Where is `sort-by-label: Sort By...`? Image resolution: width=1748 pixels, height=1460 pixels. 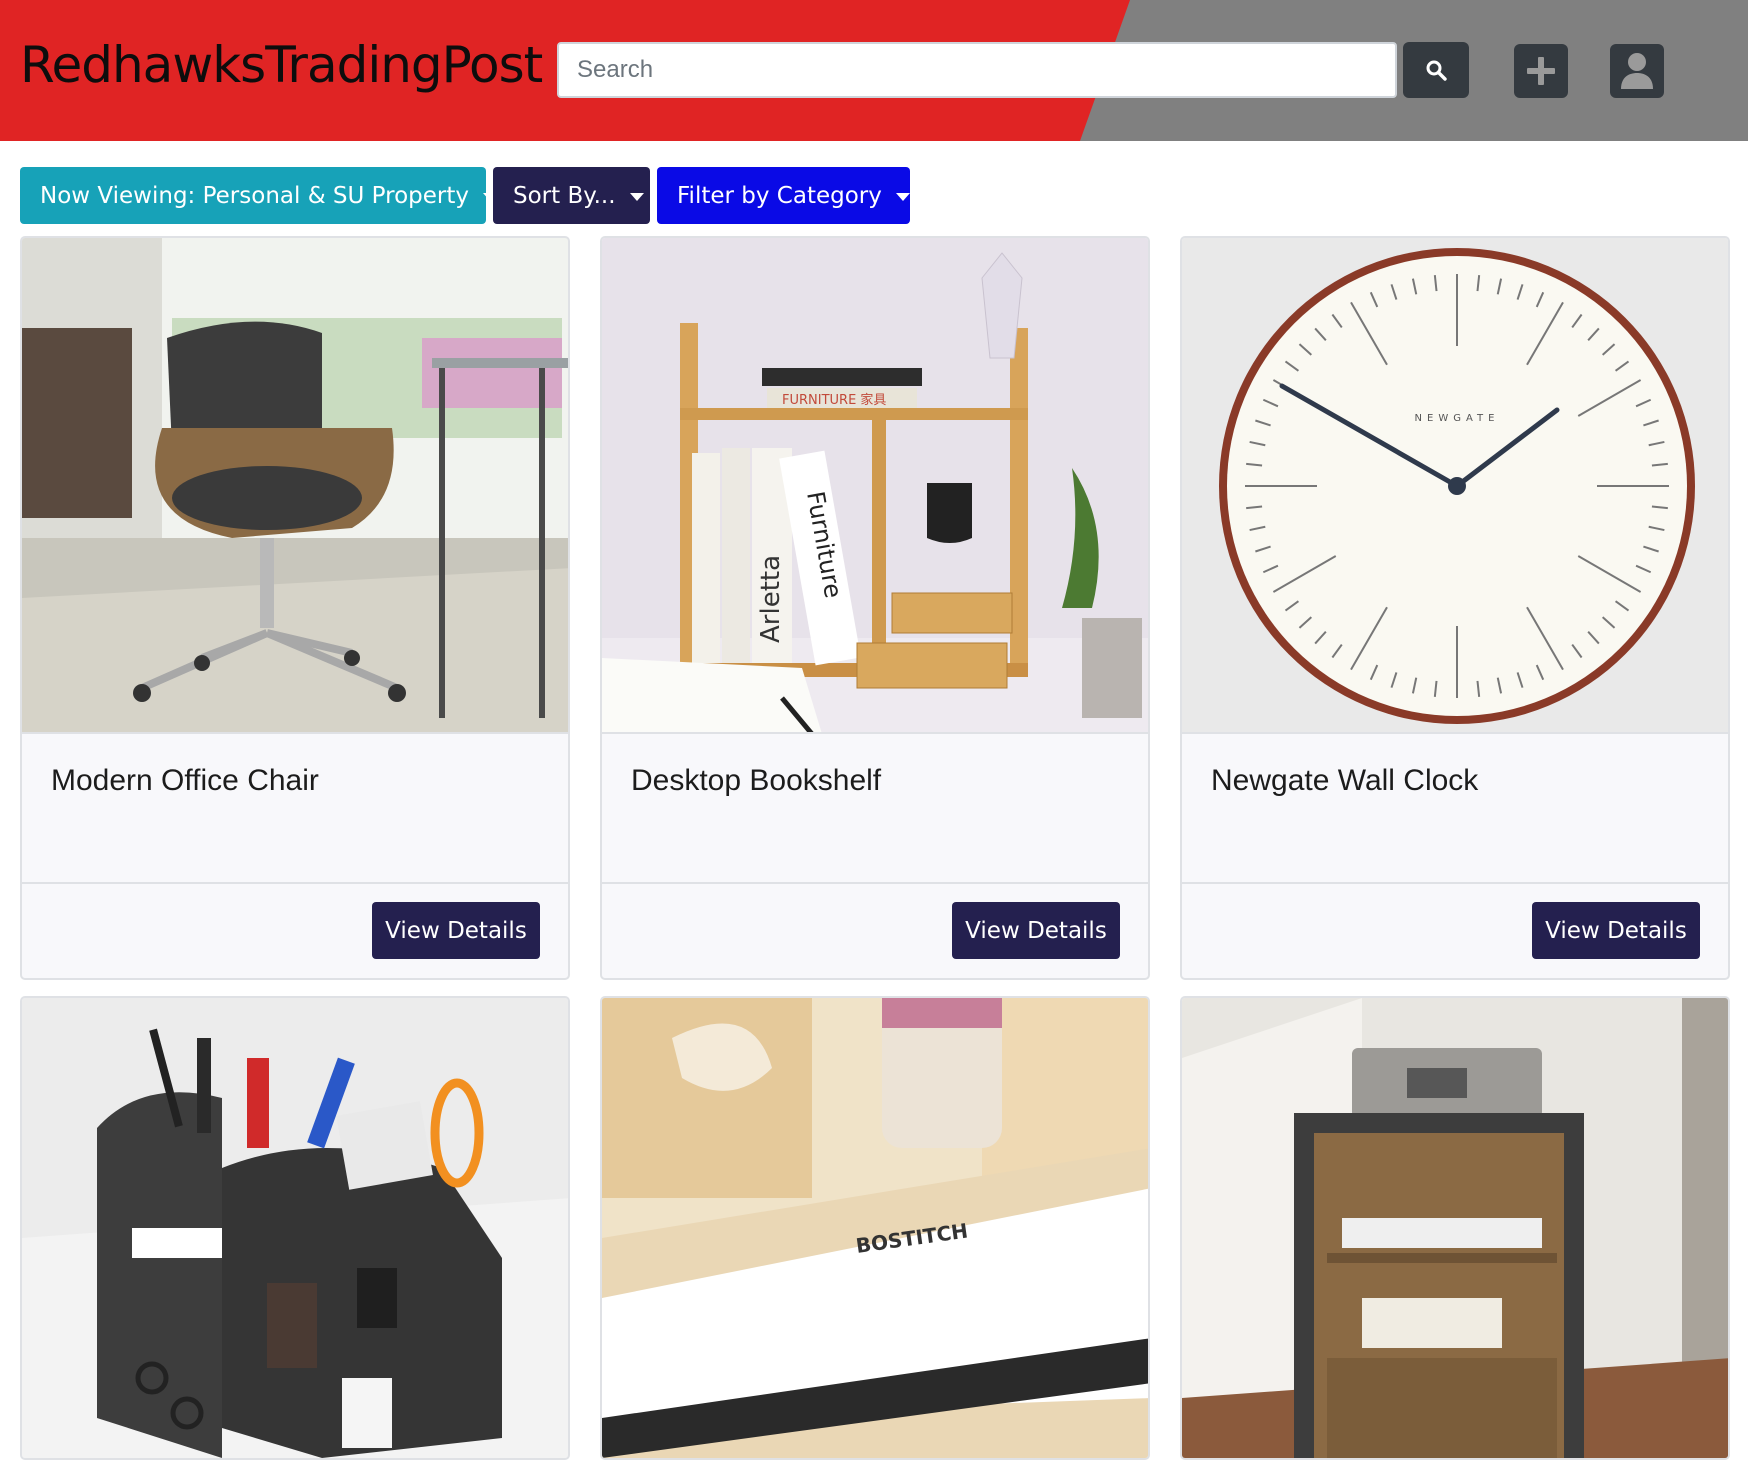
sort-by-label: Sort By... is located at coordinates (564, 195).